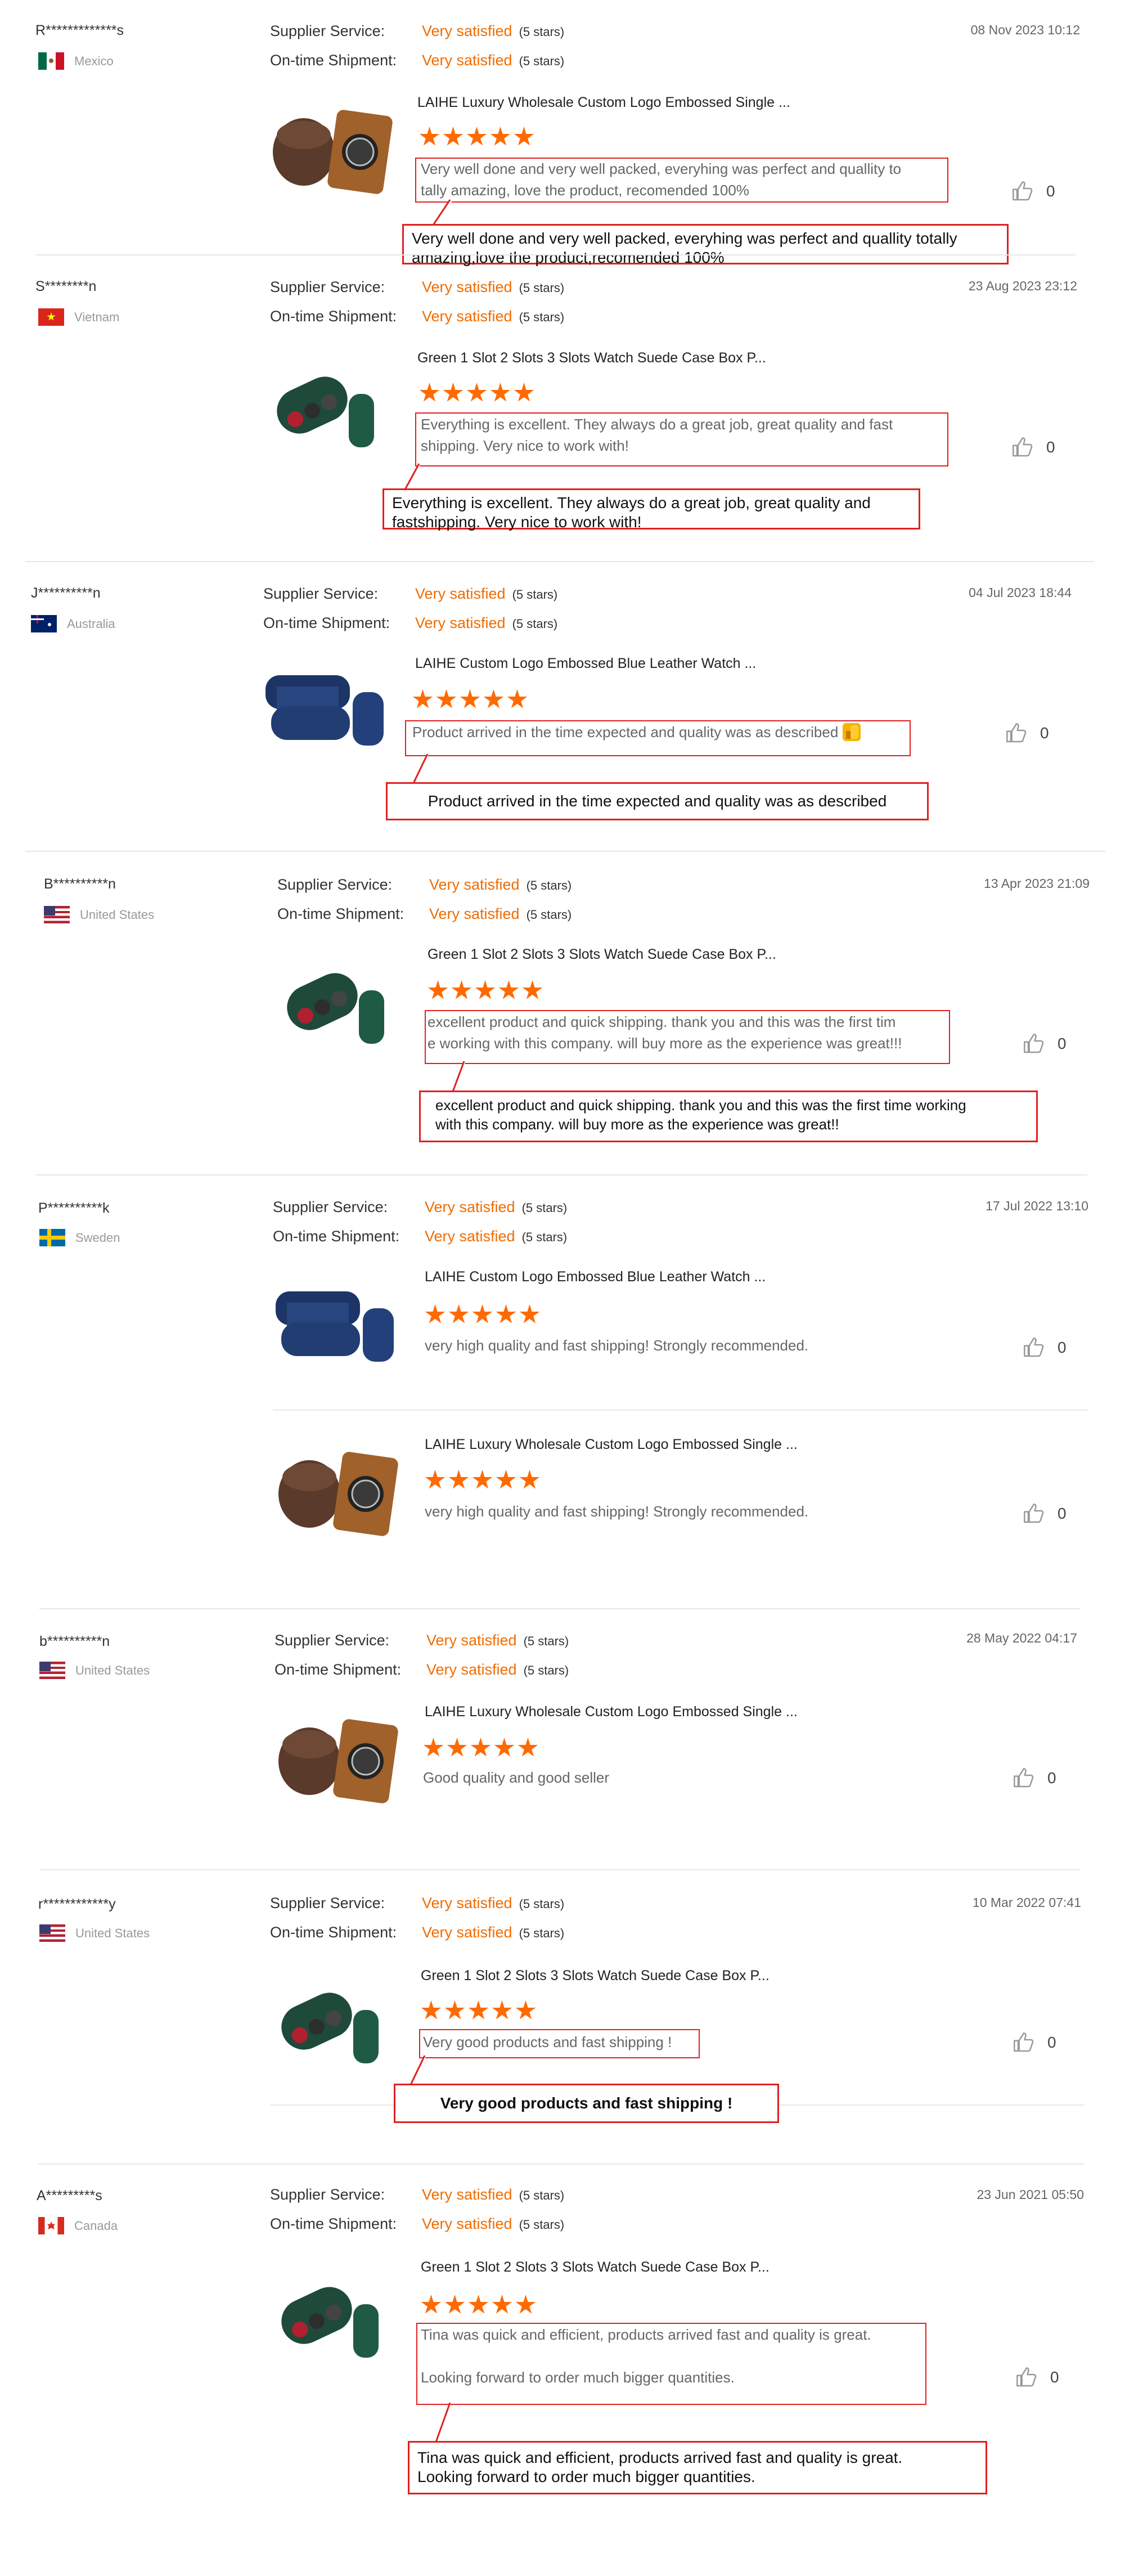  What do you see at coordinates (446, 2422) in the screenshot?
I see `callout-pointer` at bounding box center [446, 2422].